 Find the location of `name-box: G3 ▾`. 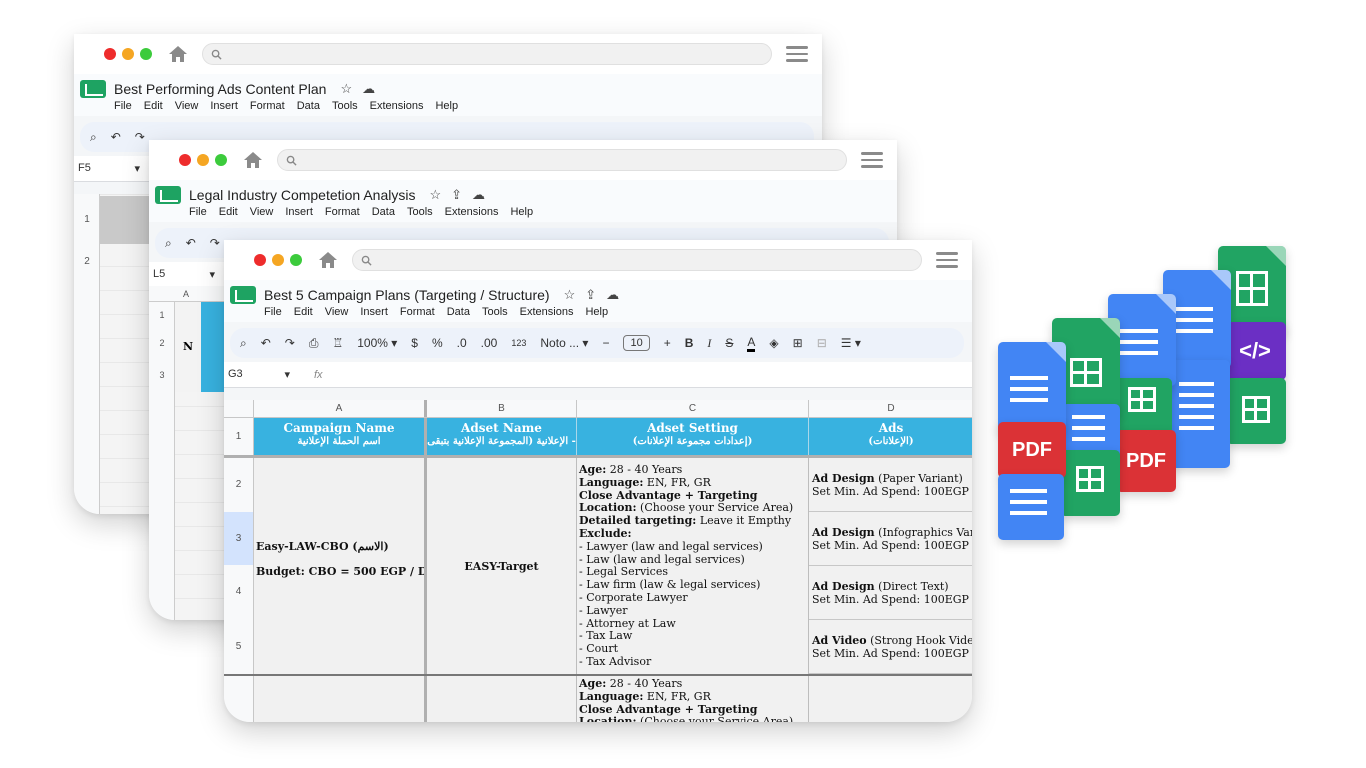

name-box: G3 ▾ is located at coordinates (263, 374).